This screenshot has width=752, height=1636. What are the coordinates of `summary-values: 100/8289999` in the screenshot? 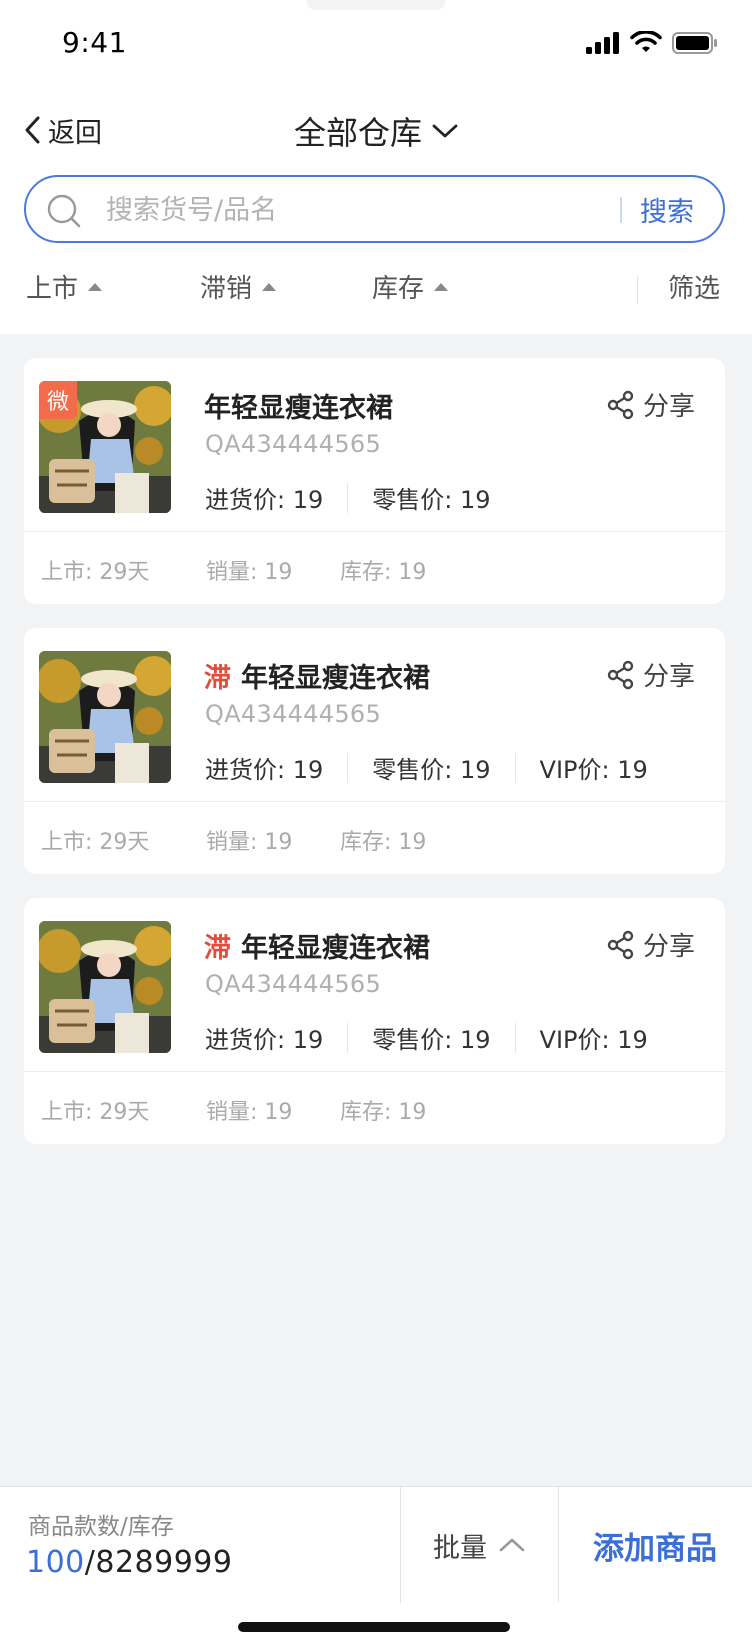 It's located at (129, 1562).